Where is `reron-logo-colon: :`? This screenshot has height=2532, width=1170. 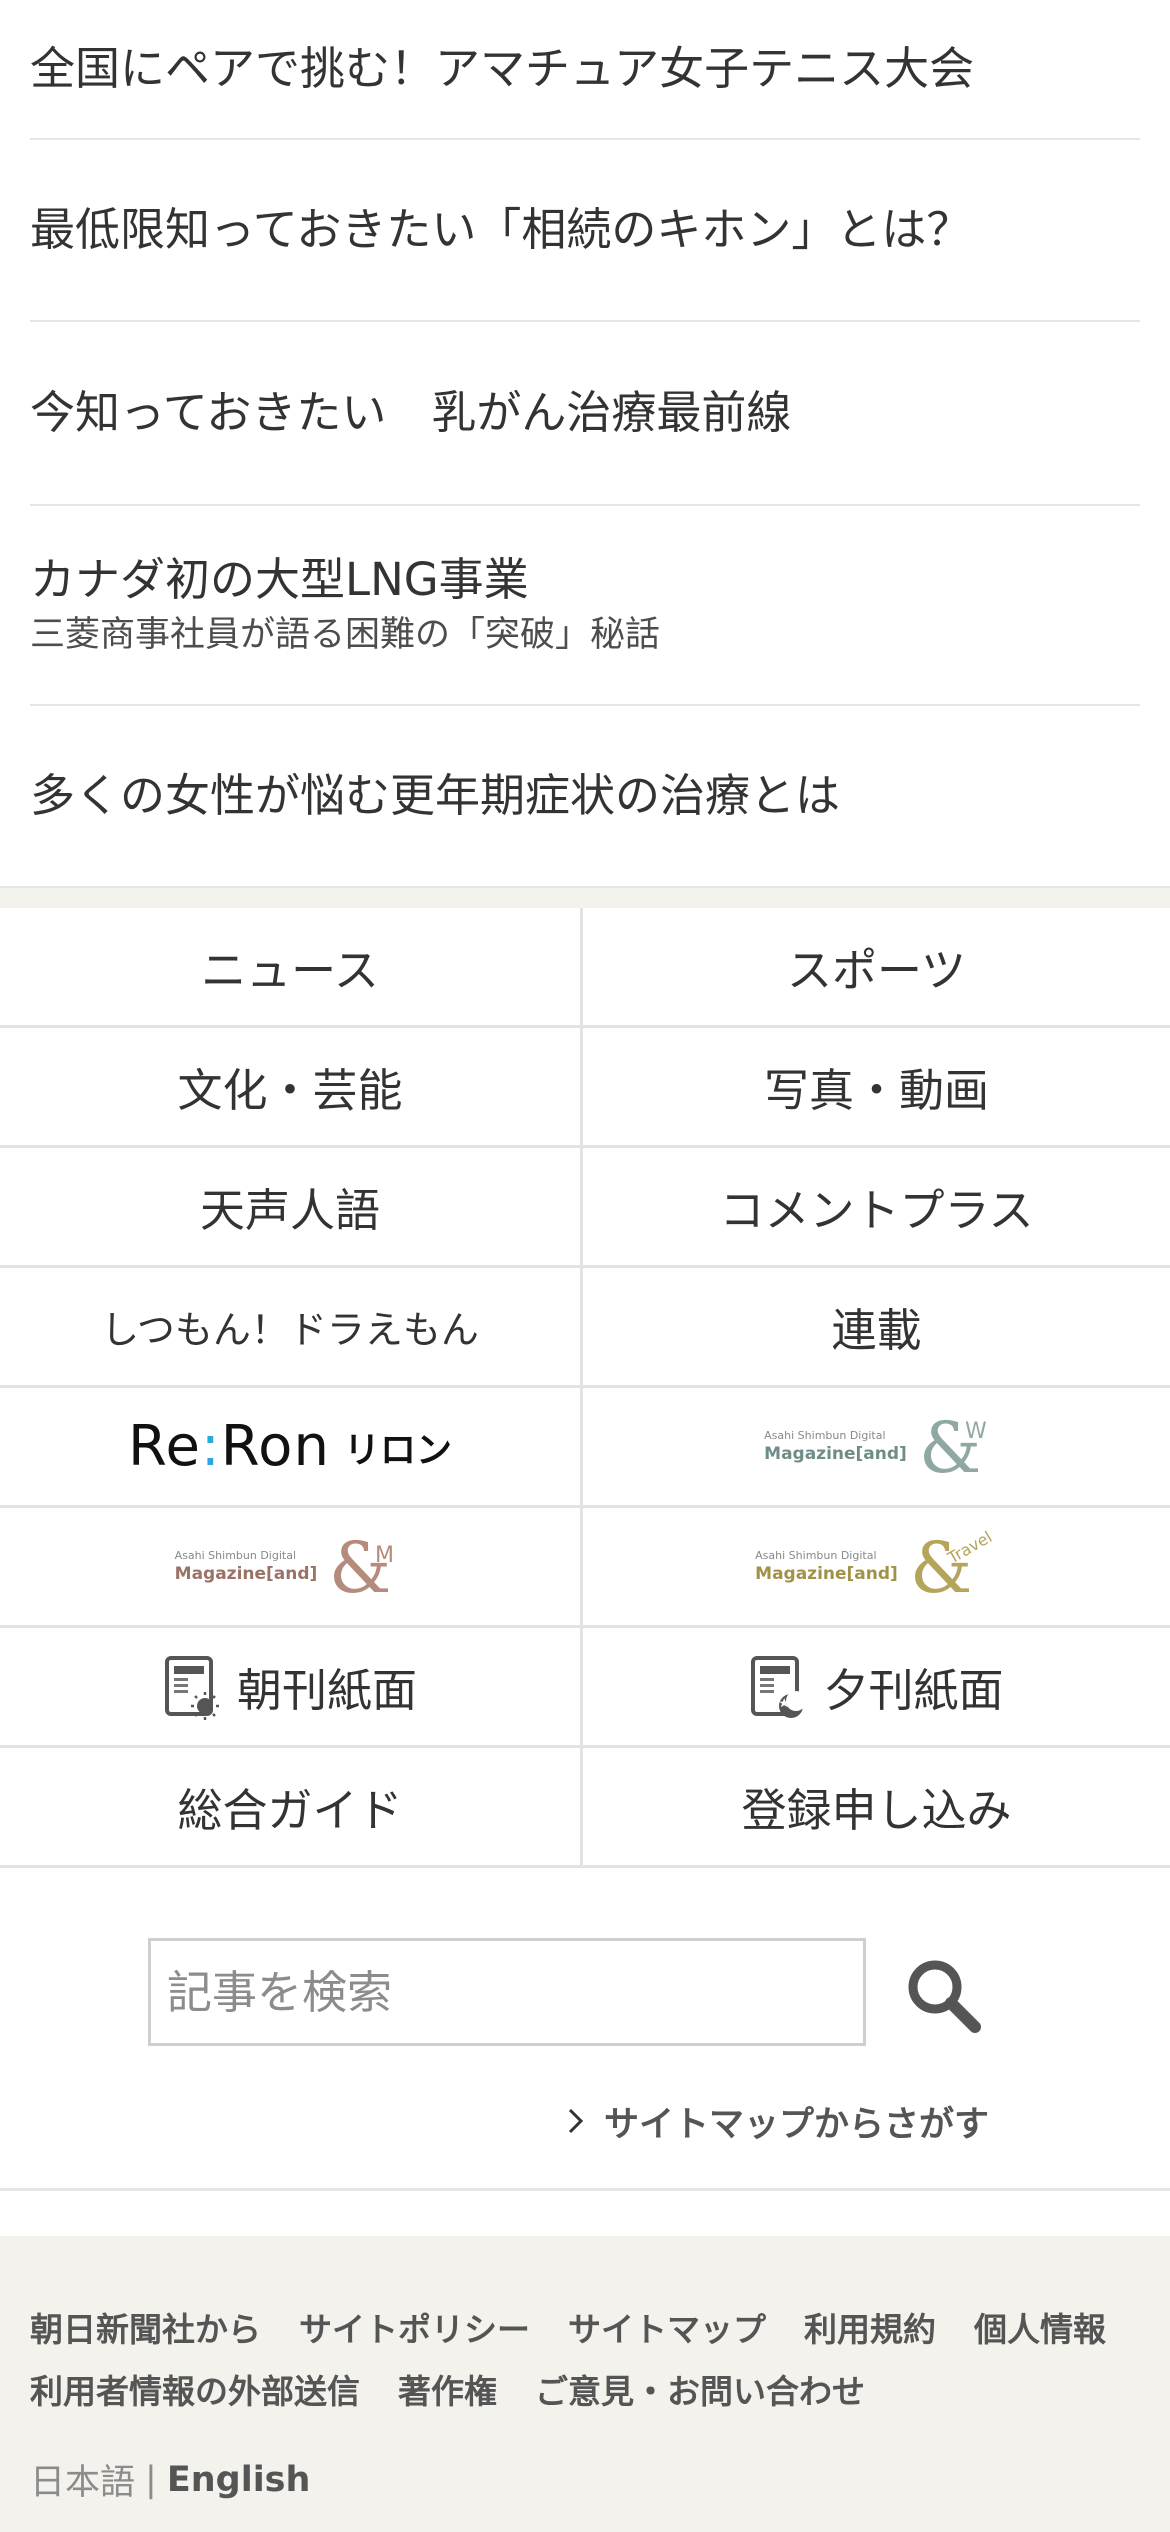 reron-logo-colon: : is located at coordinates (210, 1446).